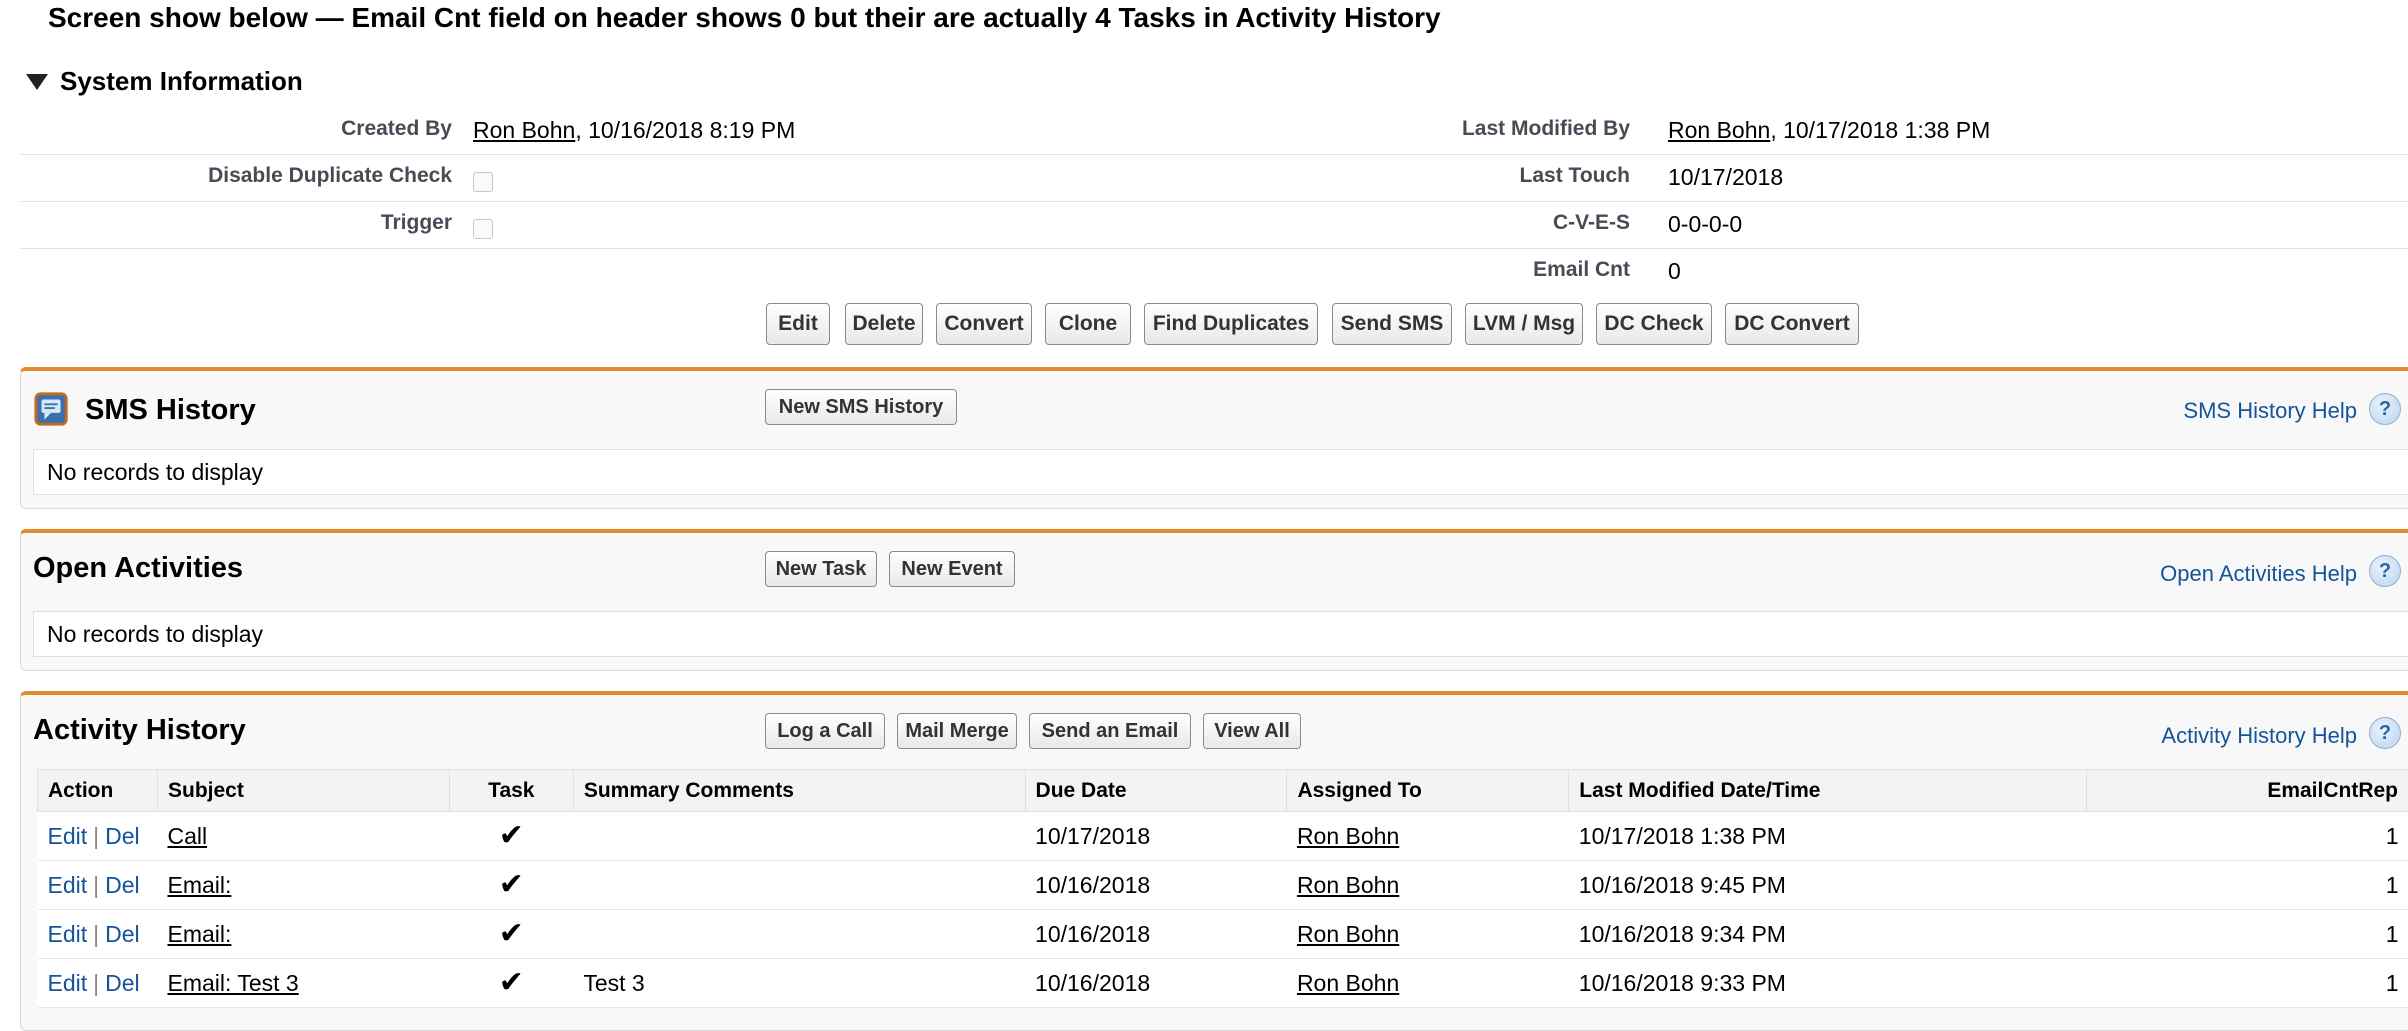  I want to click on column-header: Subject, so click(303, 791).